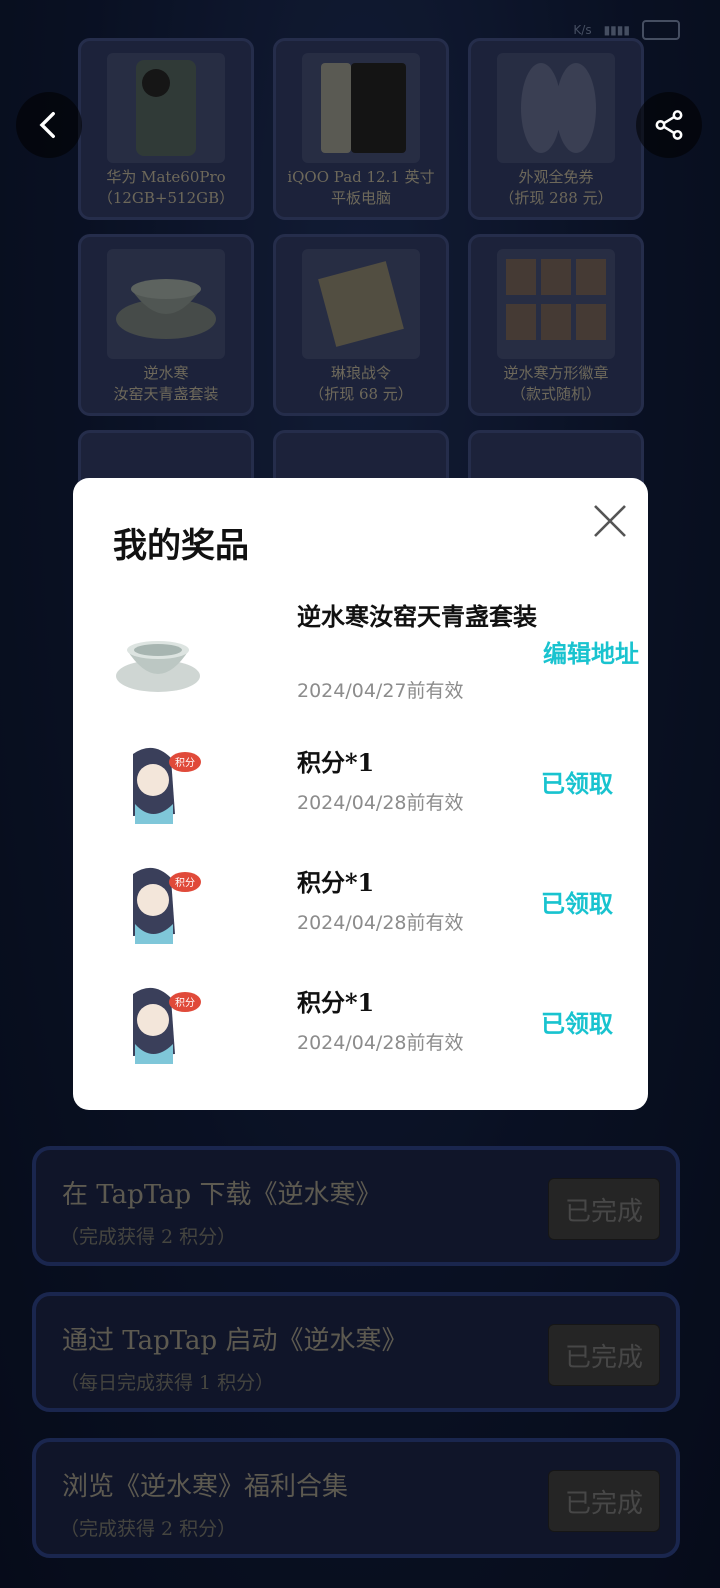 Image resolution: width=720 pixels, height=1588 pixels. Describe the element at coordinates (380, 691) in the screenshot. I see `prize-expiry: 2024/04/27前有效` at that location.